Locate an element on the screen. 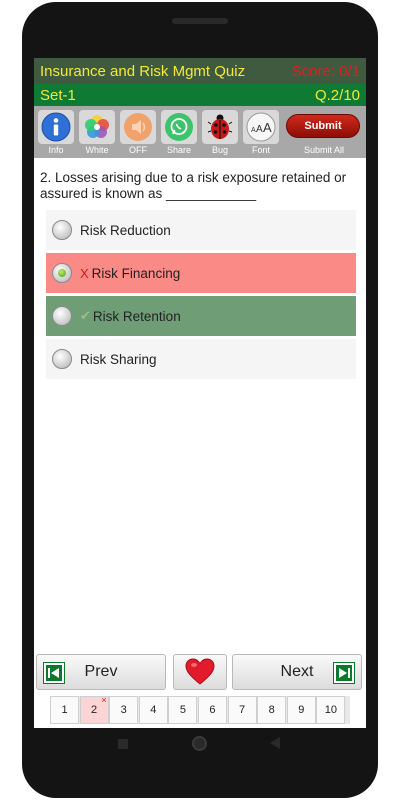  heart-icon is located at coordinates (200, 671).